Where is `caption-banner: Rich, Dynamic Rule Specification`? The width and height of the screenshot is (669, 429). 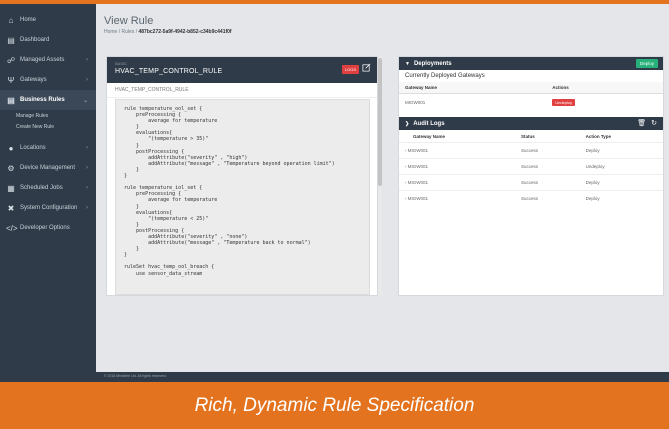 caption-banner: Rich, Dynamic Rule Specification is located at coordinates (334, 405).